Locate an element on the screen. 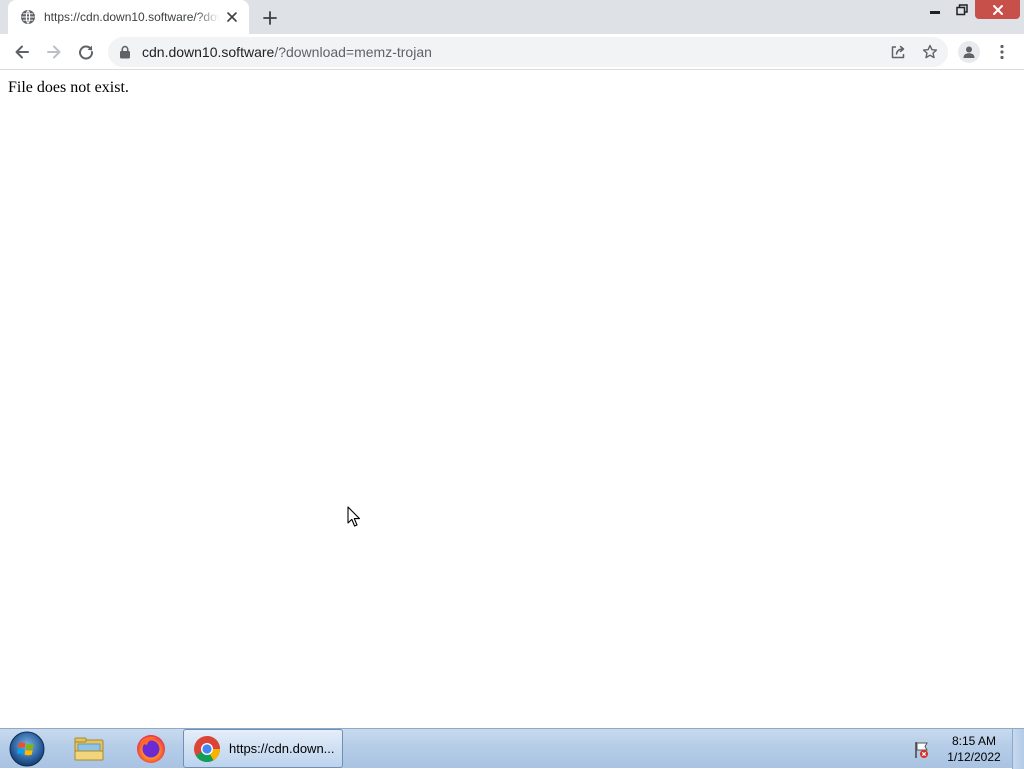 This screenshot has height=769, width=1024. mouse-cursor-icon is located at coordinates (354, 516).